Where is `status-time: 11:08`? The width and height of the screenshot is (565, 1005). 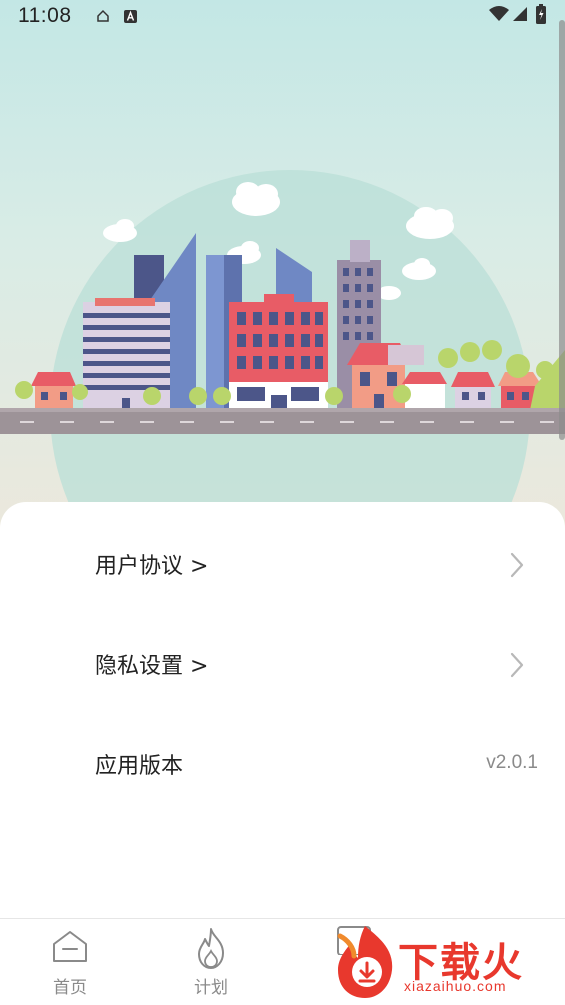 status-time: 11:08 is located at coordinates (45, 15).